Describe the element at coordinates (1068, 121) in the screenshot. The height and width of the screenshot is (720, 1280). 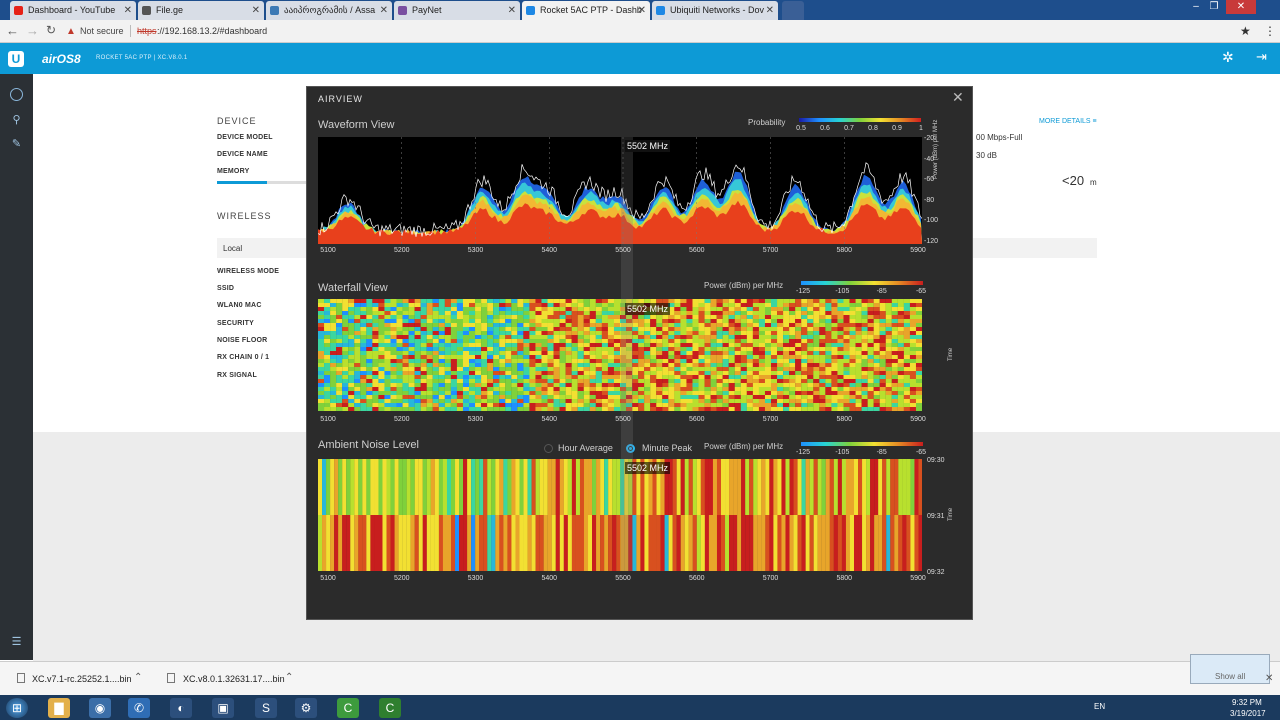
I see `more-details-link: MORE DETAILS ≡` at that location.